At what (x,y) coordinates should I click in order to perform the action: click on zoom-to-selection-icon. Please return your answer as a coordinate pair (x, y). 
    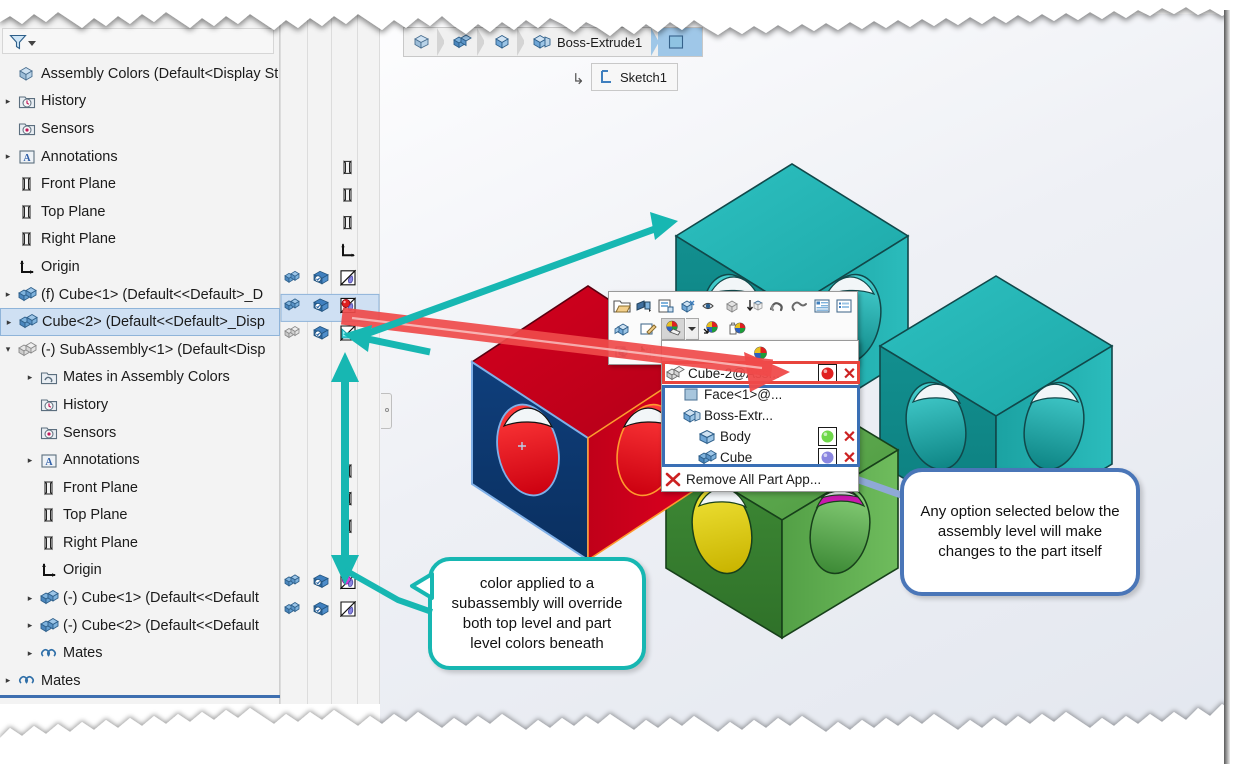
    Looking at the image, I should click on (643, 306).